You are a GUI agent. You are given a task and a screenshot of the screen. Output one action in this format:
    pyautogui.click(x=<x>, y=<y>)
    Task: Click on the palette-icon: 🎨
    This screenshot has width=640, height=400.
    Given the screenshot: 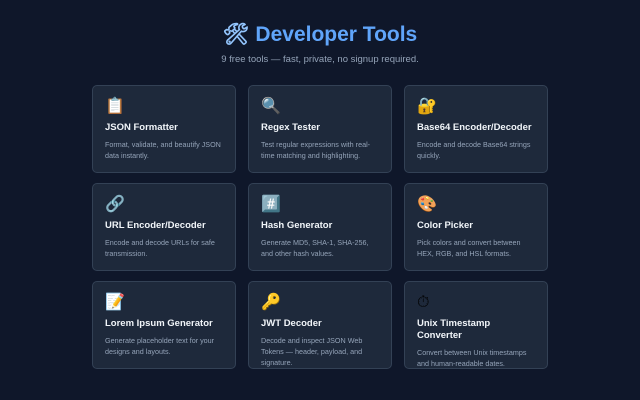 What is the action you would take?
    pyautogui.click(x=427, y=204)
    